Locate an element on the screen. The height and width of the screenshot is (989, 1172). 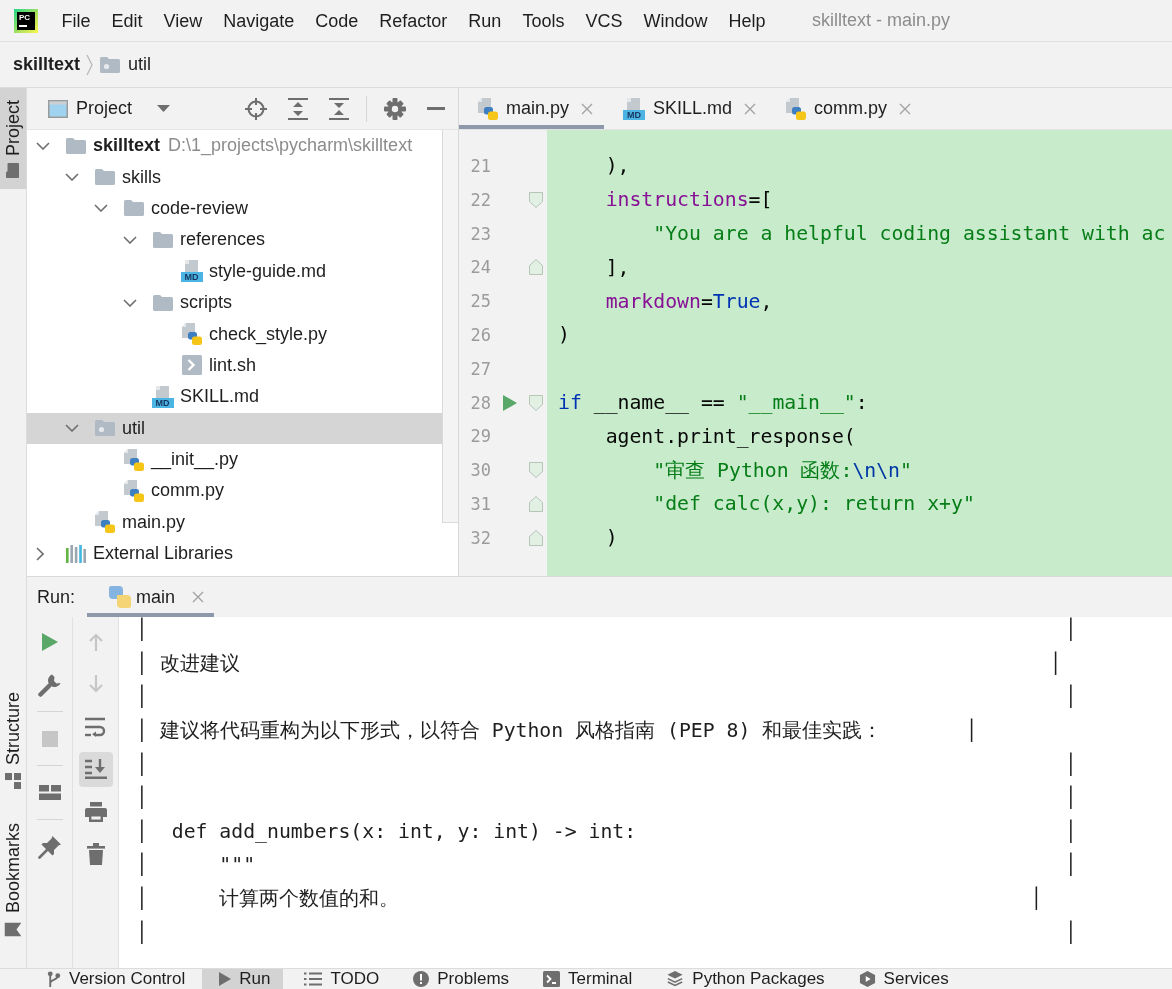
project-path: D:\1_projects\pycharm\skilltext is located at coordinates (290, 146).